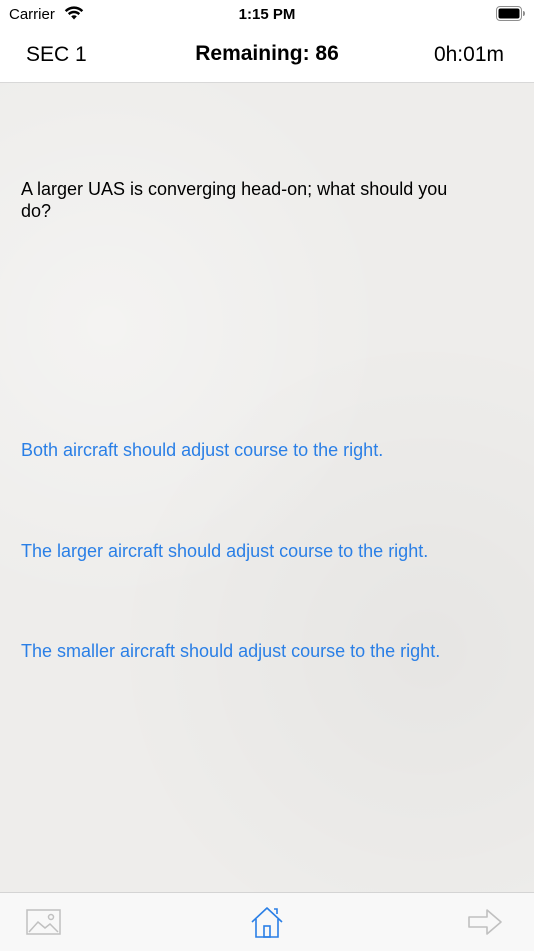 Image resolution: width=534 pixels, height=951 pixels. I want to click on status-time: 1:15 PM, so click(267, 14).